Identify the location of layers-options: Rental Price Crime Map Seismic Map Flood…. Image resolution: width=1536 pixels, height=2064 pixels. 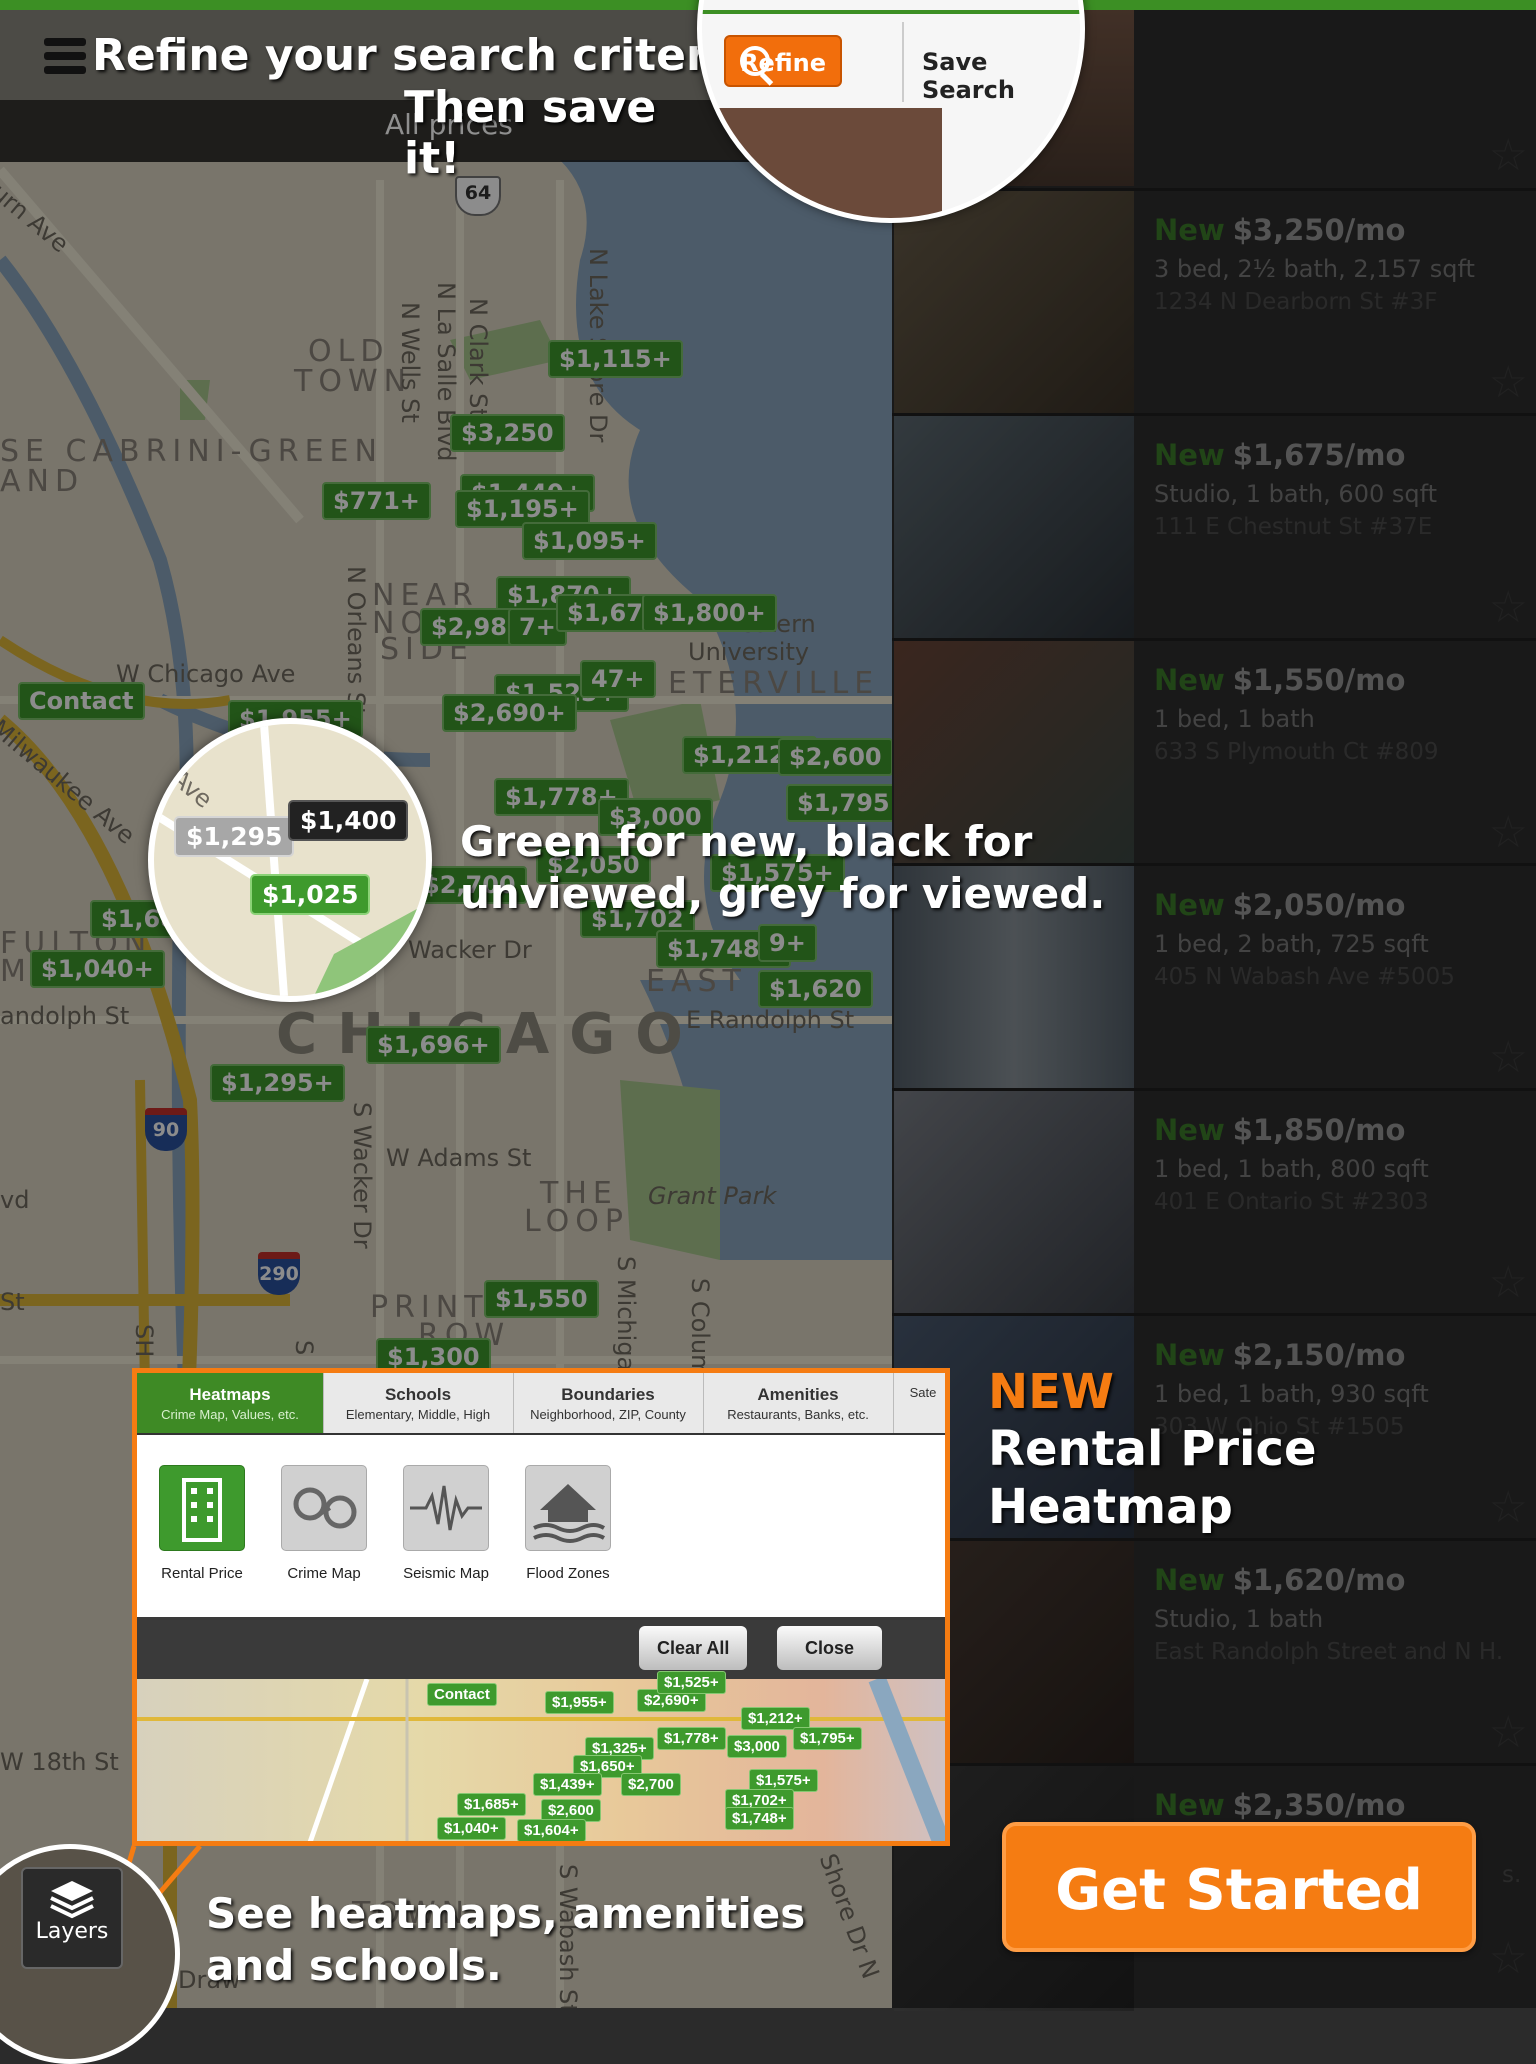
(541, 1526).